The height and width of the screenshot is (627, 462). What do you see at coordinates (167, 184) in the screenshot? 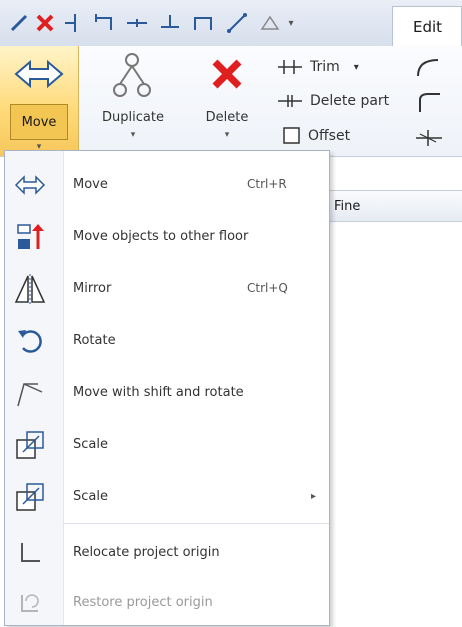
I see `menu-item-move: Move Ctrl+R` at bounding box center [167, 184].